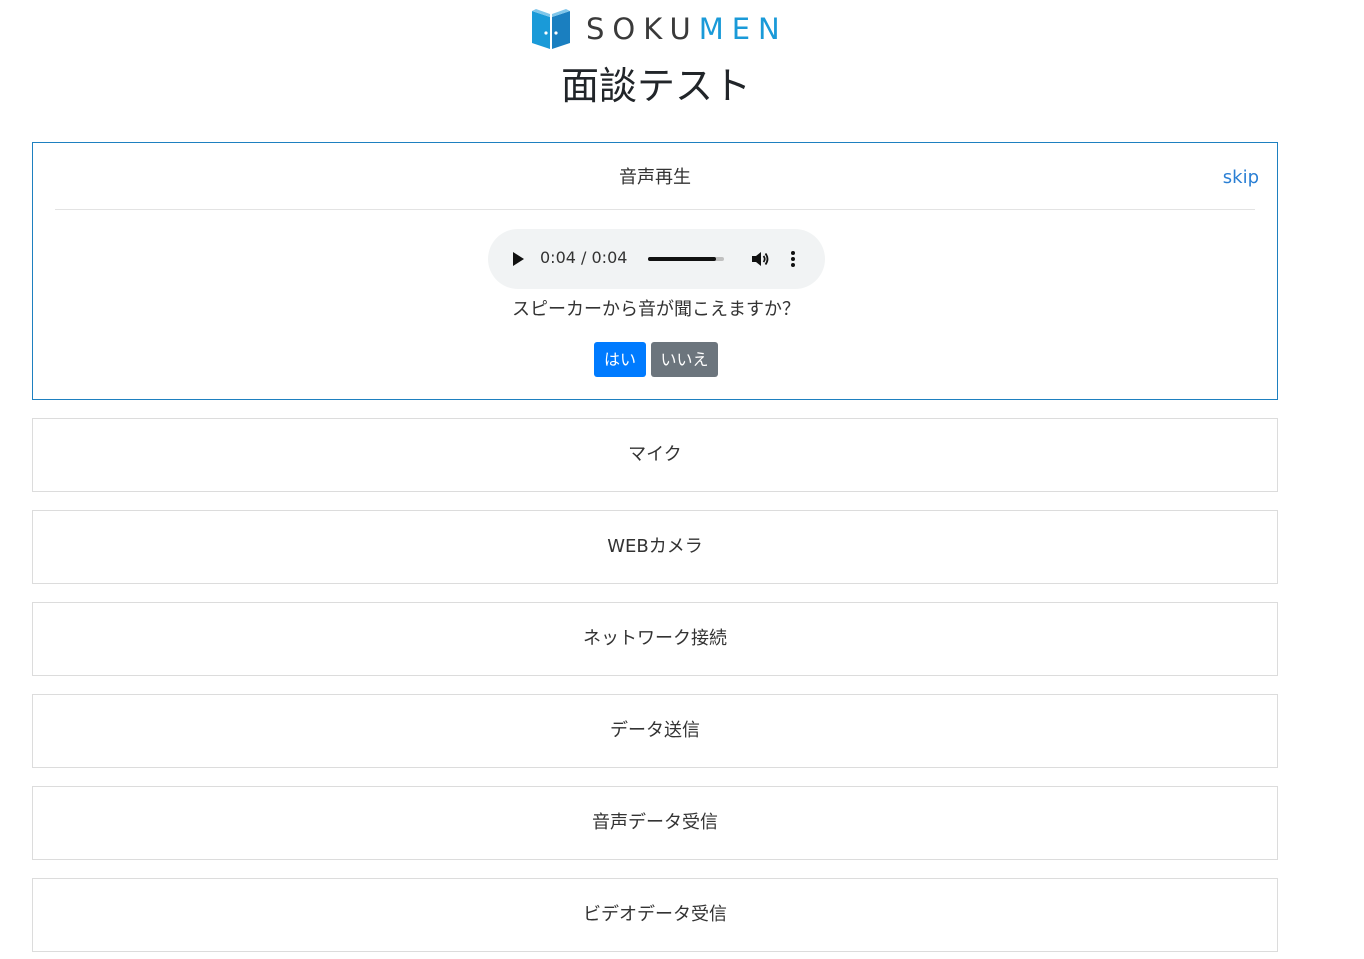 The width and height of the screenshot is (1364, 959). What do you see at coordinates (584, 257) in the screenshot?
I see `audio-time-display: 0:04 / 0:04` at bounding box center [584, 257].